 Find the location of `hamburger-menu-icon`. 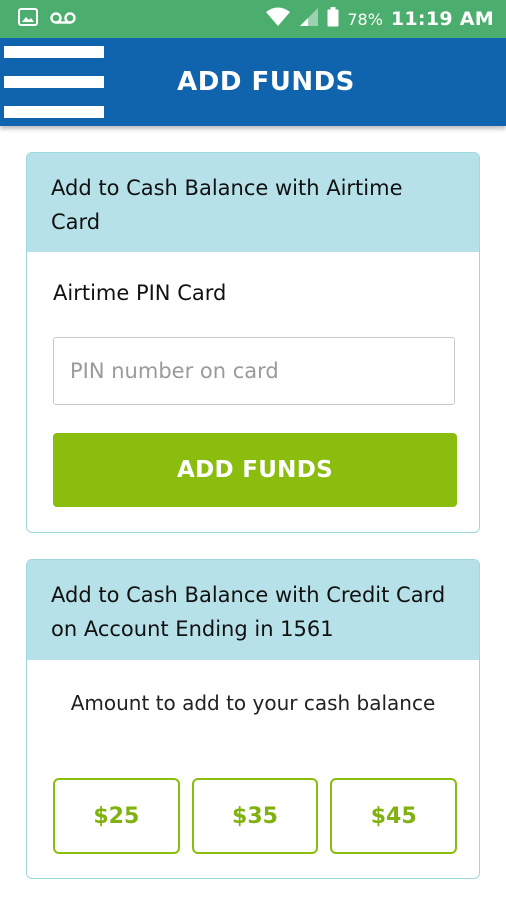

hamburger-menu-icon is located at coordinates (53, 82).